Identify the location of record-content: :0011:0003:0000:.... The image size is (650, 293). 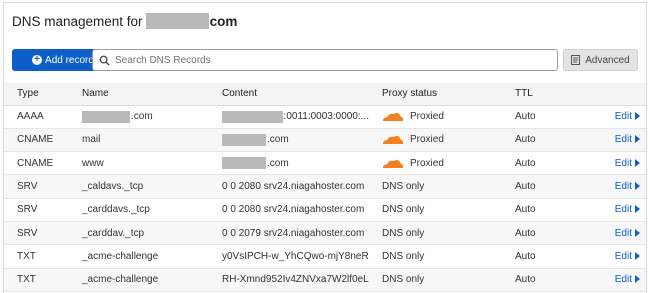
(289, 117).